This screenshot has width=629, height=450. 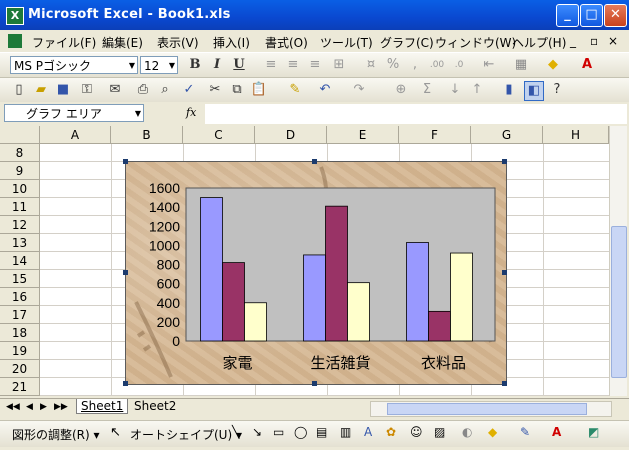 I want to click on rectangle-tool-icon: ▭, so click(x=278, y=432).